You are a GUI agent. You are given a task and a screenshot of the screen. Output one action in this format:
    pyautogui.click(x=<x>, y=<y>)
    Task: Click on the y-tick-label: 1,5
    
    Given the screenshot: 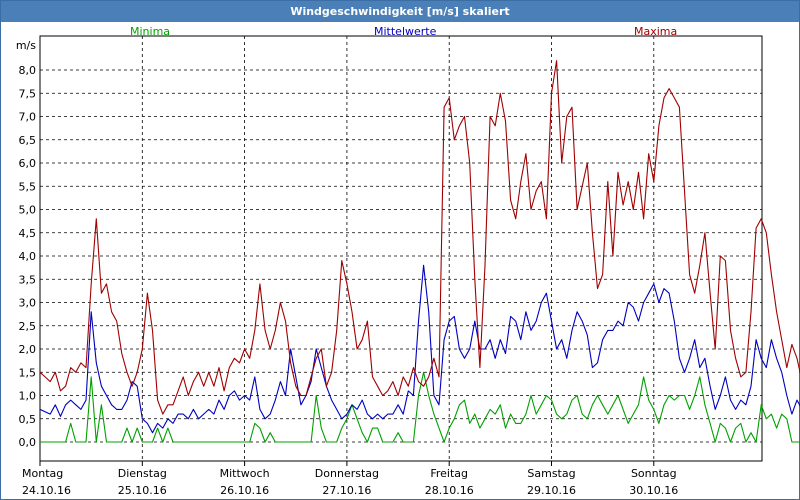 What is the action you would take?
    pyautogui.click(x=28, y=372)
    